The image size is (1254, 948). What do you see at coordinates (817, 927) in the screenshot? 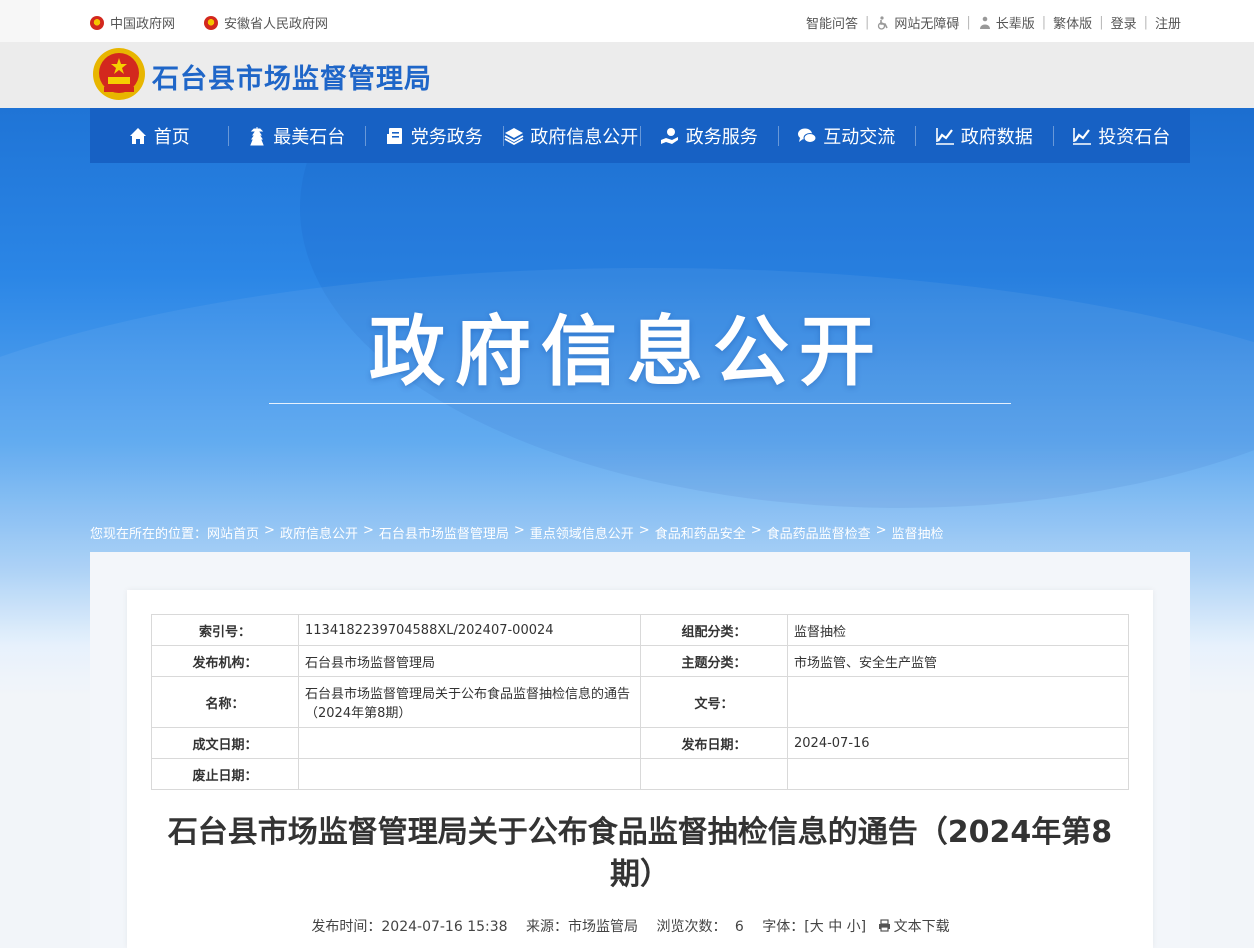
I see `font-large-button: 大` at bounding box center [817, 927].